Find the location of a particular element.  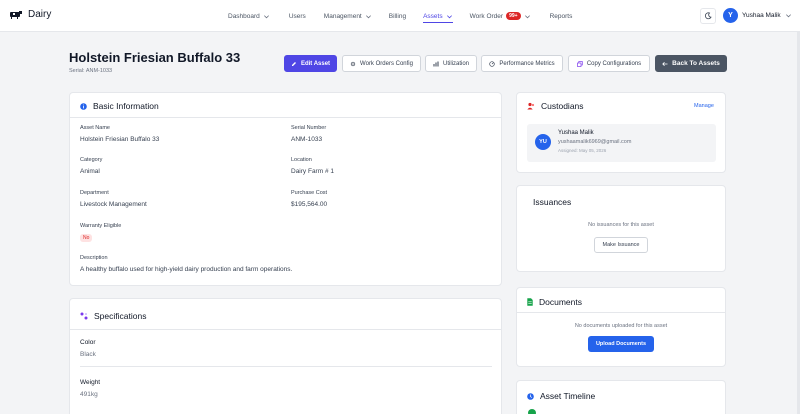

avatar: Y is located at coordinates (730, 15).